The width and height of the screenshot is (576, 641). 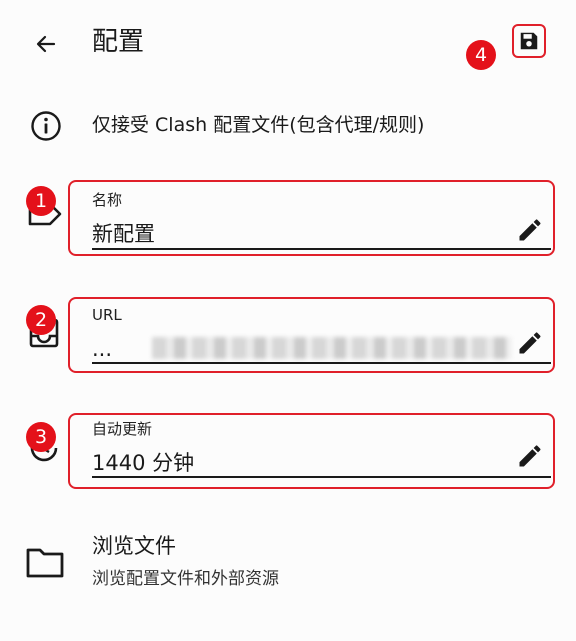 I want to click on folder-icon, so click(x=45, y=563).